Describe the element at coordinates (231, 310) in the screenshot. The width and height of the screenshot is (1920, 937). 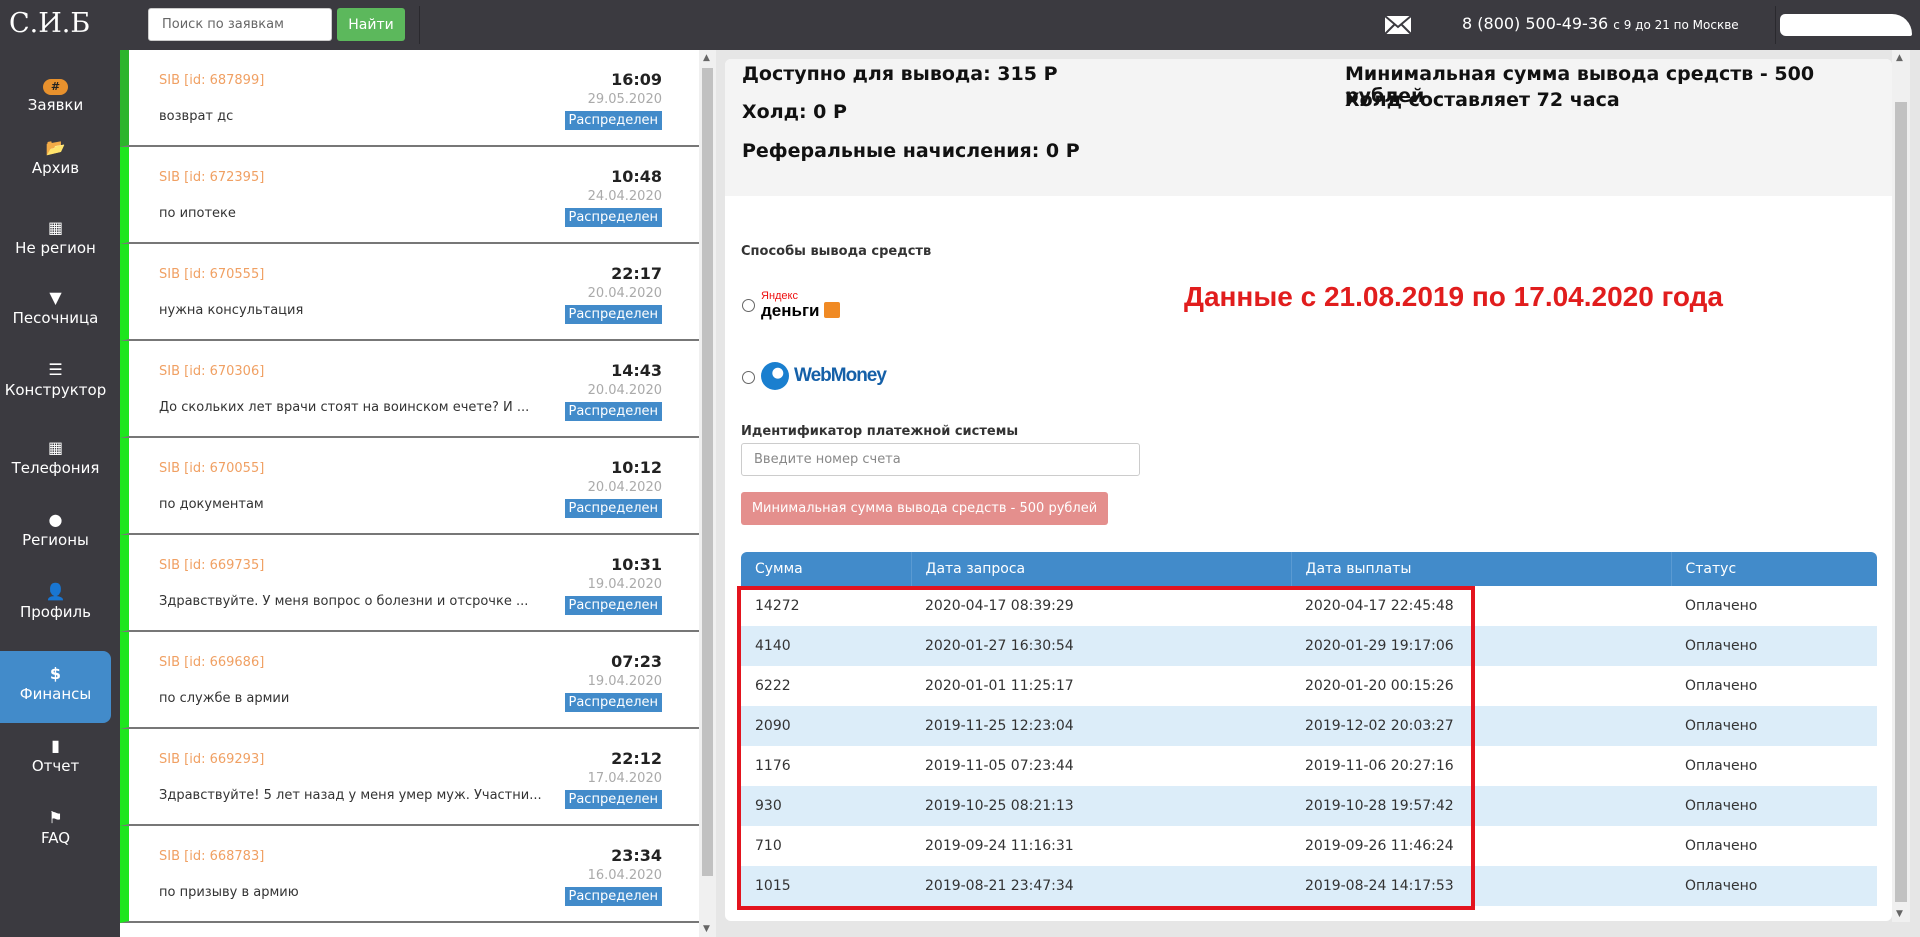
I see `request-text: нужна консультация` at that location.